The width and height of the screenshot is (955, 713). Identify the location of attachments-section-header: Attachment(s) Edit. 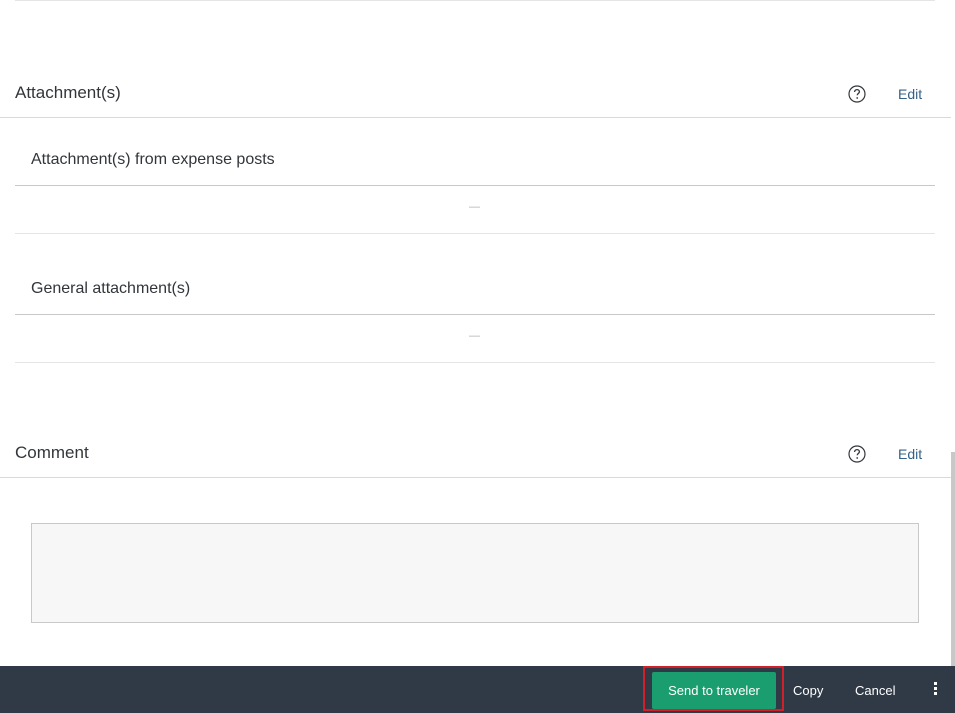
(475, 94).